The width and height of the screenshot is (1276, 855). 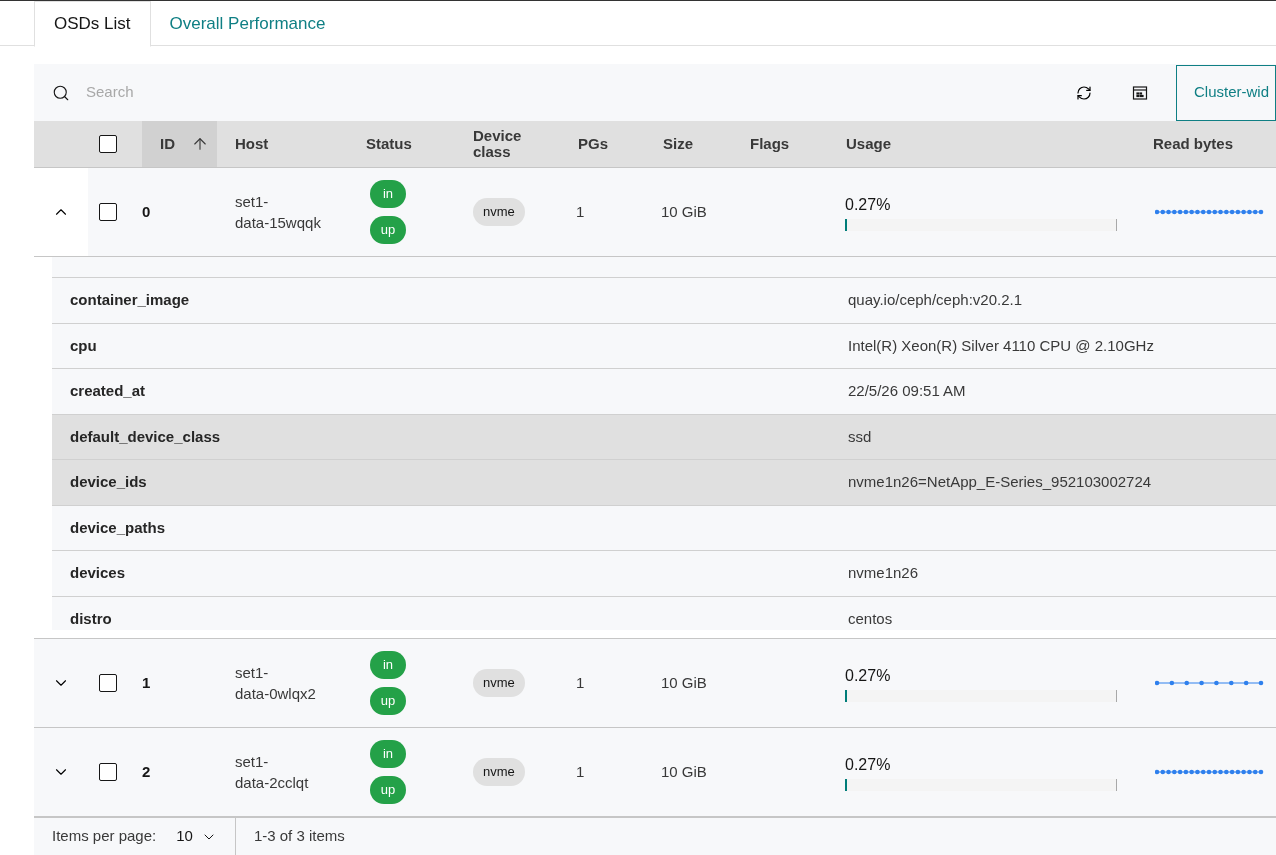 I want to click on column-header: Flags, so click(x=780, y=144).